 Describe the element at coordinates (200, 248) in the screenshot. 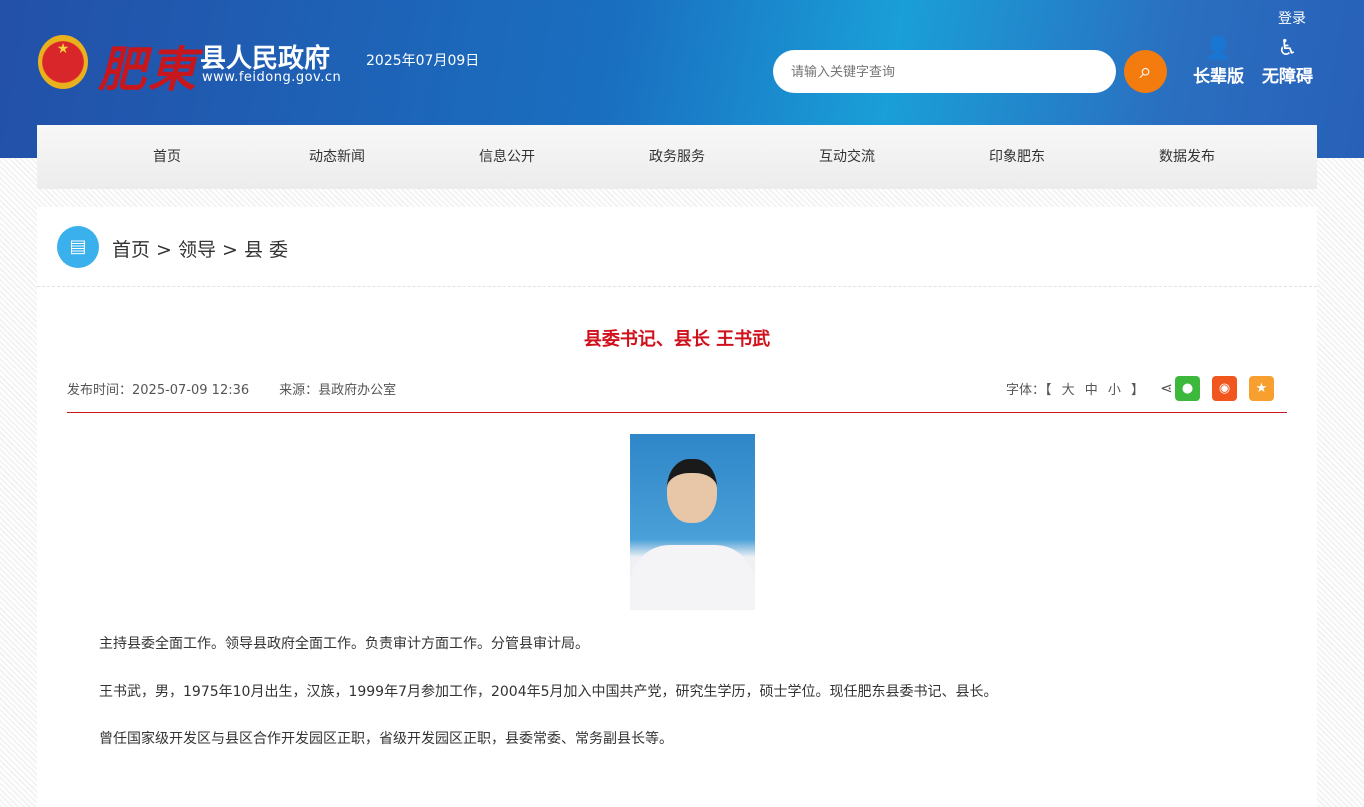

I see `breadcrumb: 首页 > 领导 > 县 委` at that location.